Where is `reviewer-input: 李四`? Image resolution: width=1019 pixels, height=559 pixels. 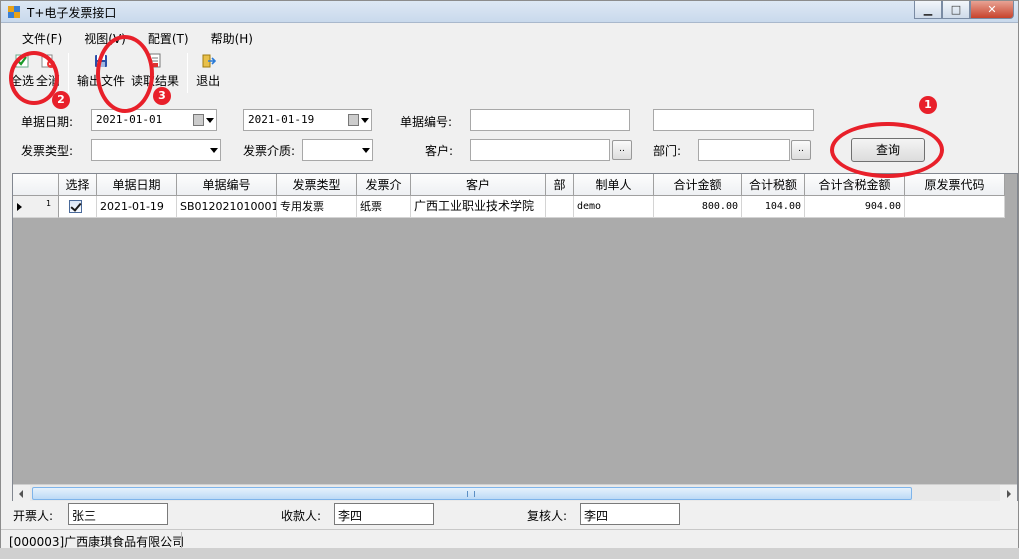
reviewer-input: 李四 is located at coordinates (630, 514).